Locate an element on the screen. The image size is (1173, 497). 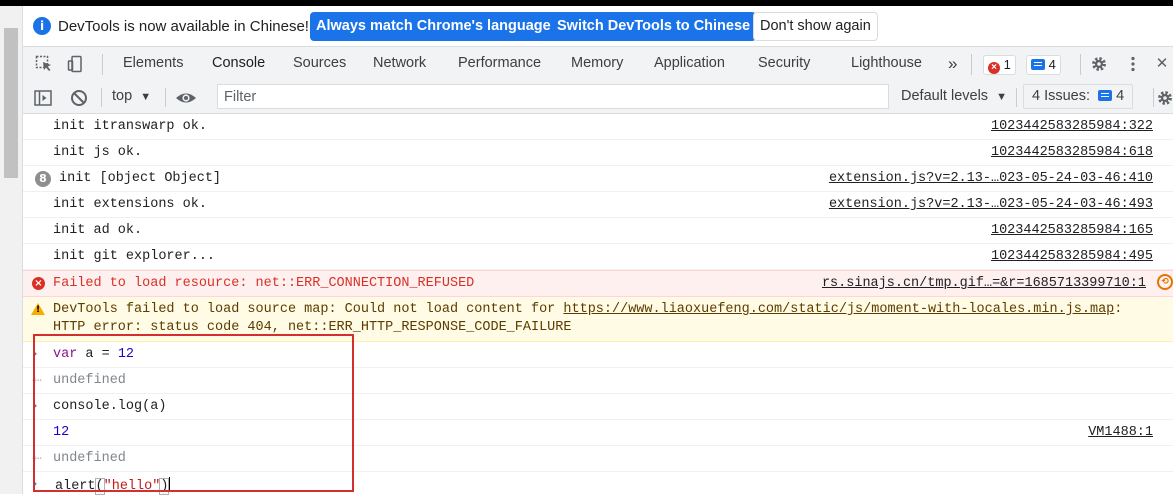
error-count-badge: × 1 is located at coordinates (999, 65).